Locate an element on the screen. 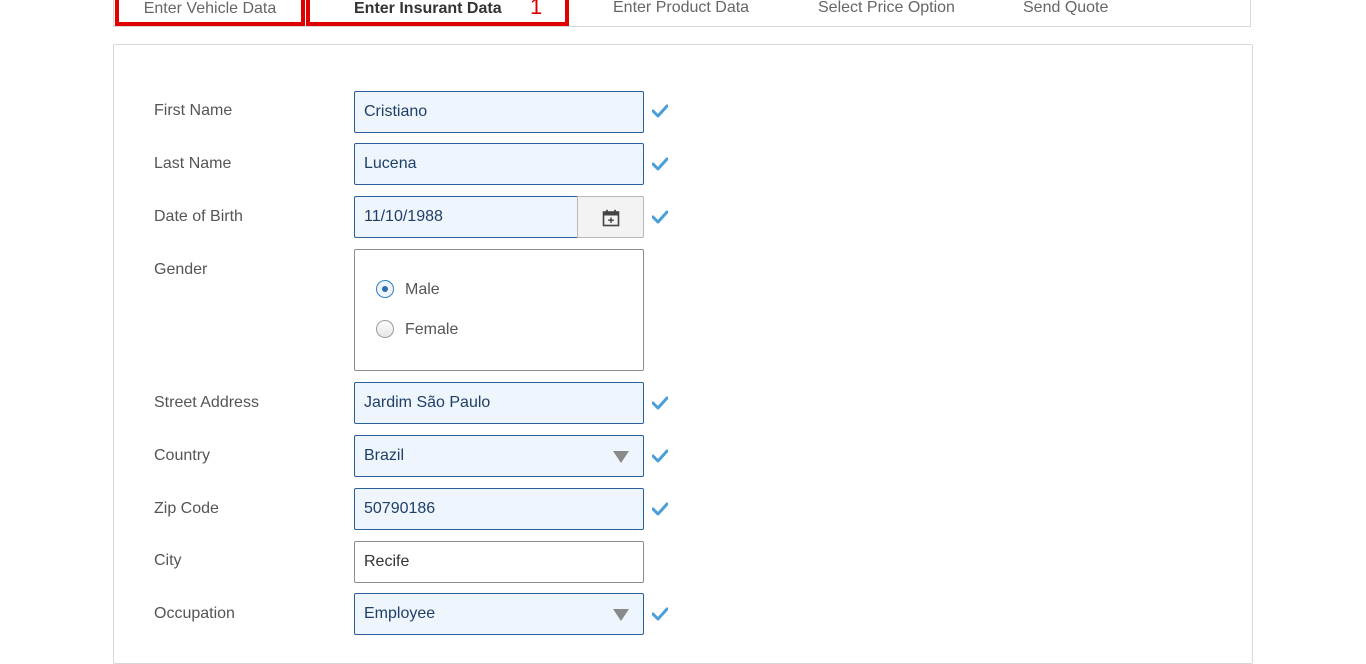  tab-enter-insurant-data: Enter Insurant Data 1 is located at coordinates (437, 13).